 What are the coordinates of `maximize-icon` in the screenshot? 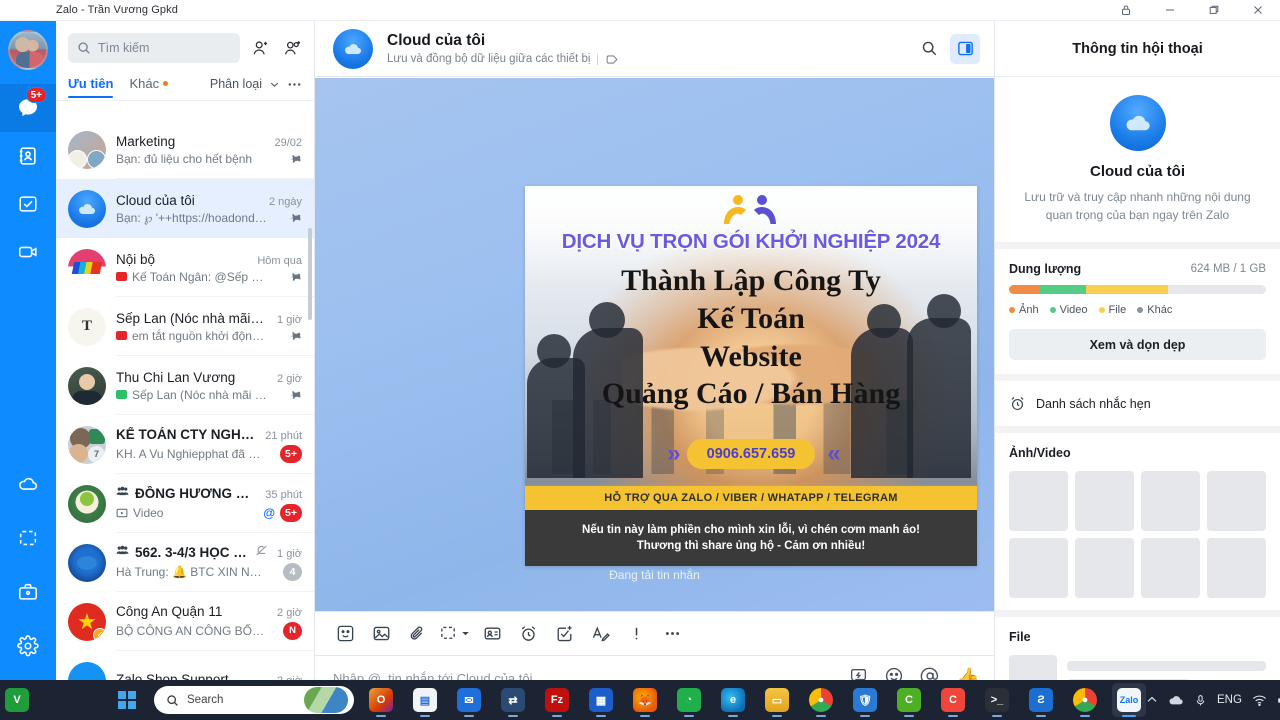 It's located at (1214, 10).